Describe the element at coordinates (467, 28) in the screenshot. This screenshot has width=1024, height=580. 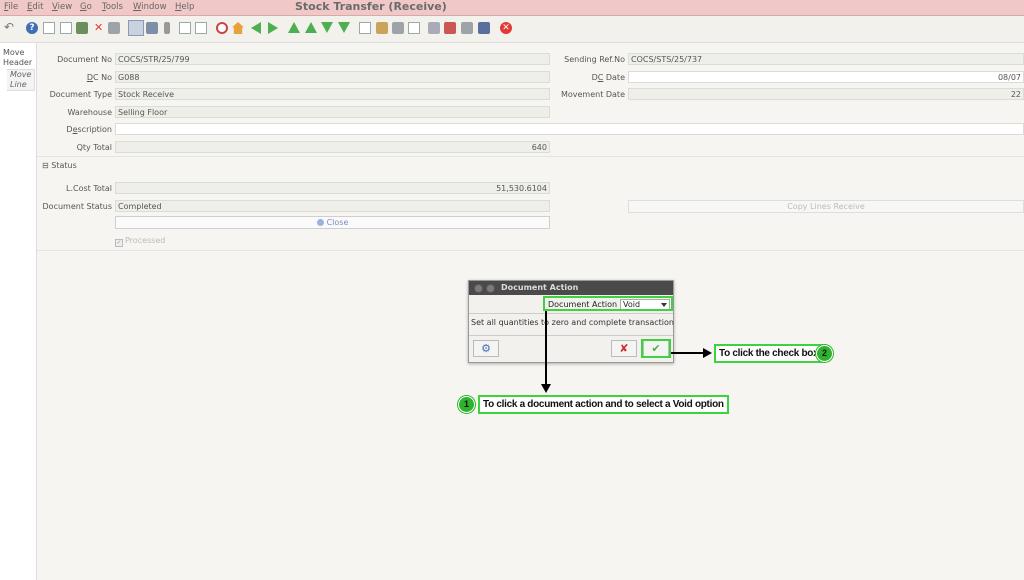
I see `product-info-icon` at that location.